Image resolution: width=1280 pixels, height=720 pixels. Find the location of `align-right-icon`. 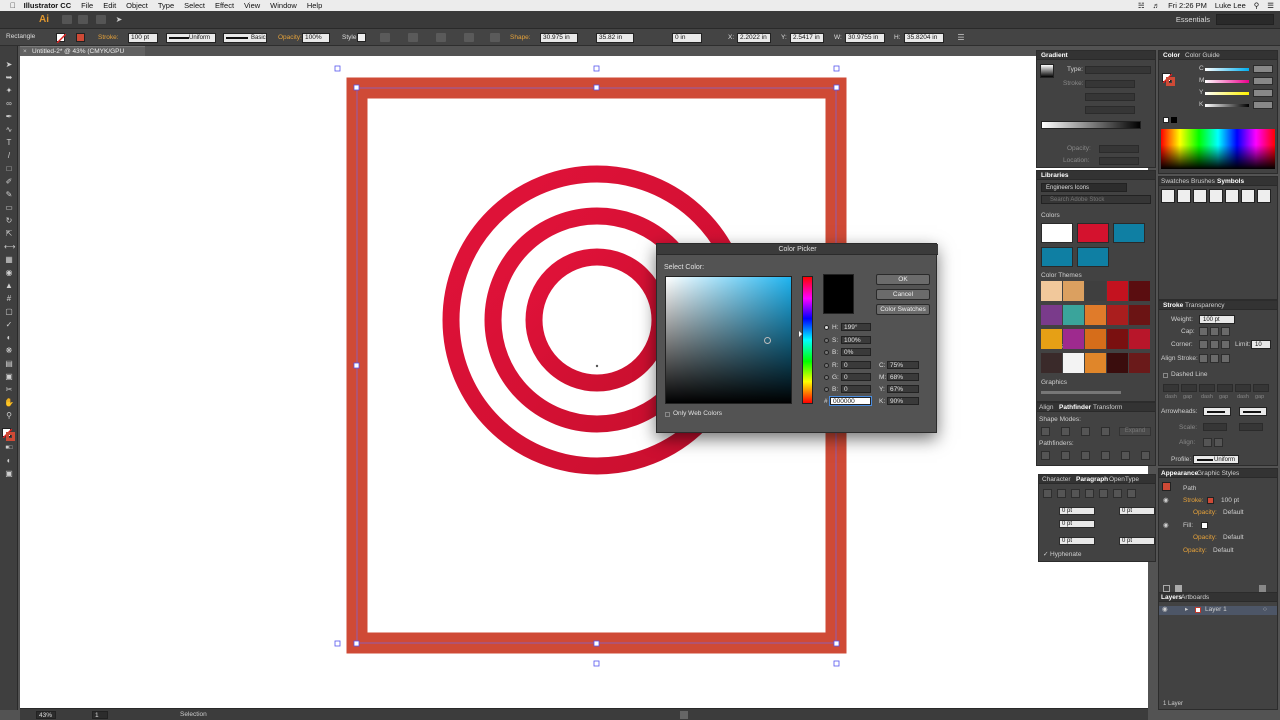

align-right-icon is located at coordinates (1075, 493).